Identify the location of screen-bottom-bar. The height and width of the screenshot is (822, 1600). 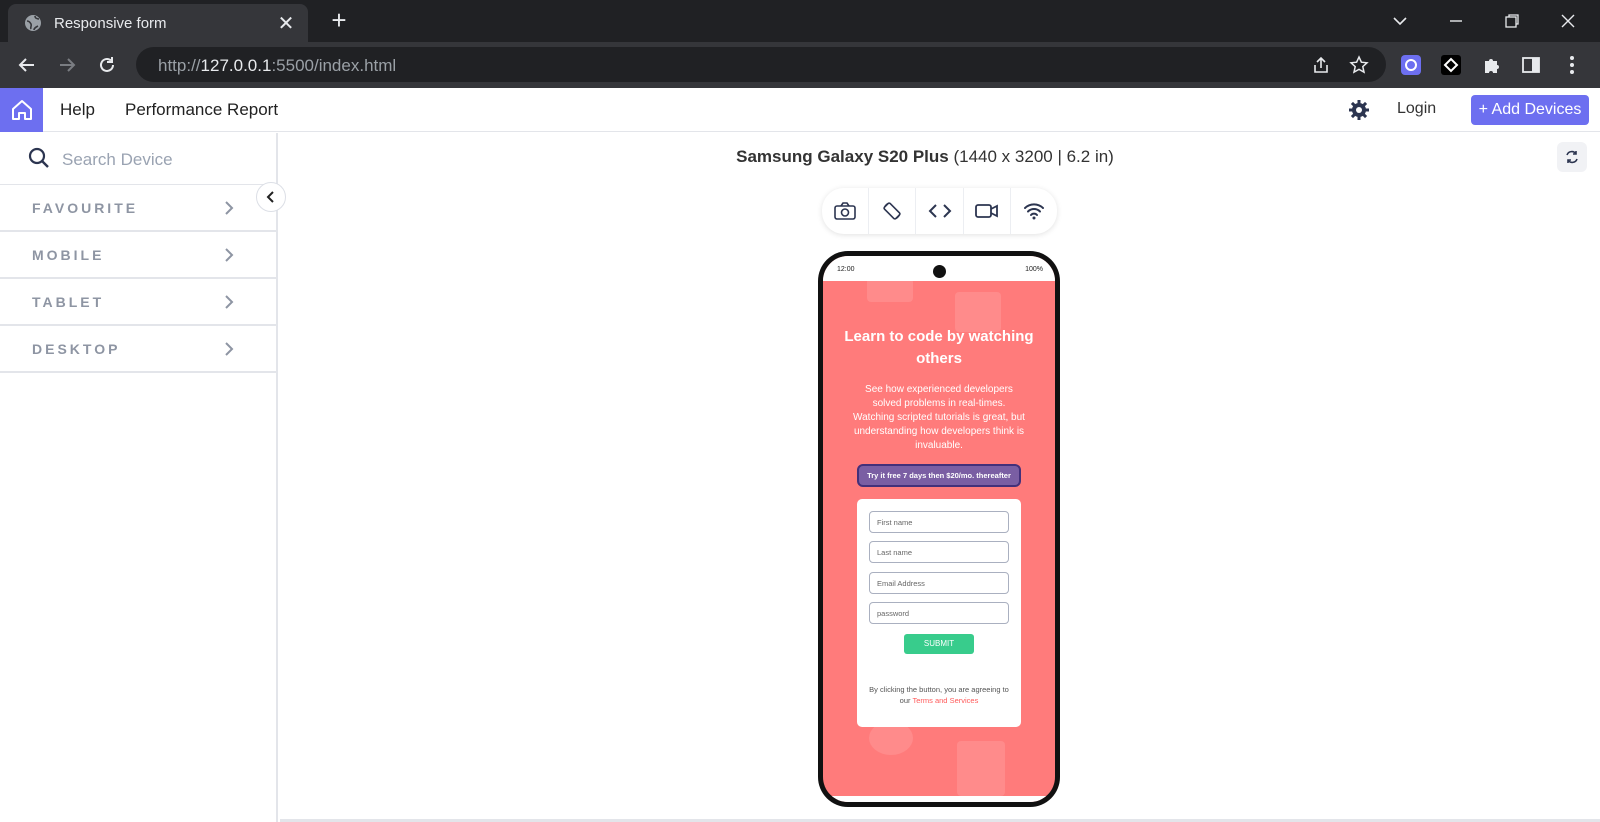
(939, 799).